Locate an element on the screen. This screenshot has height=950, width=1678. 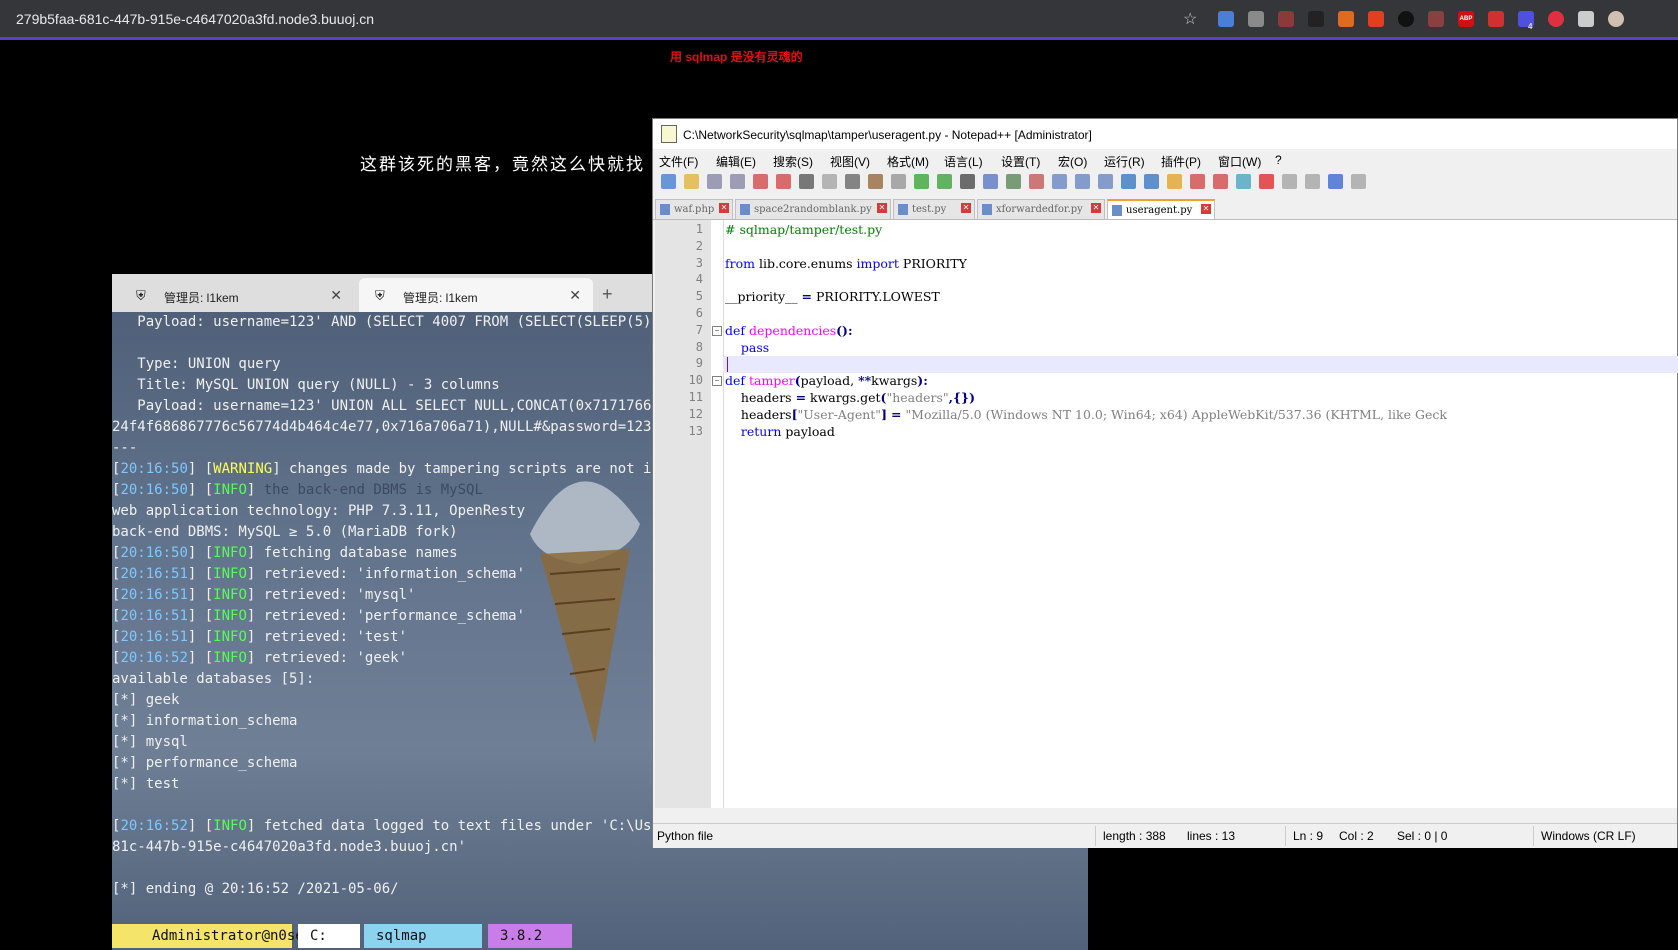
menu-item: ? is located at coordinates (1278, 160).